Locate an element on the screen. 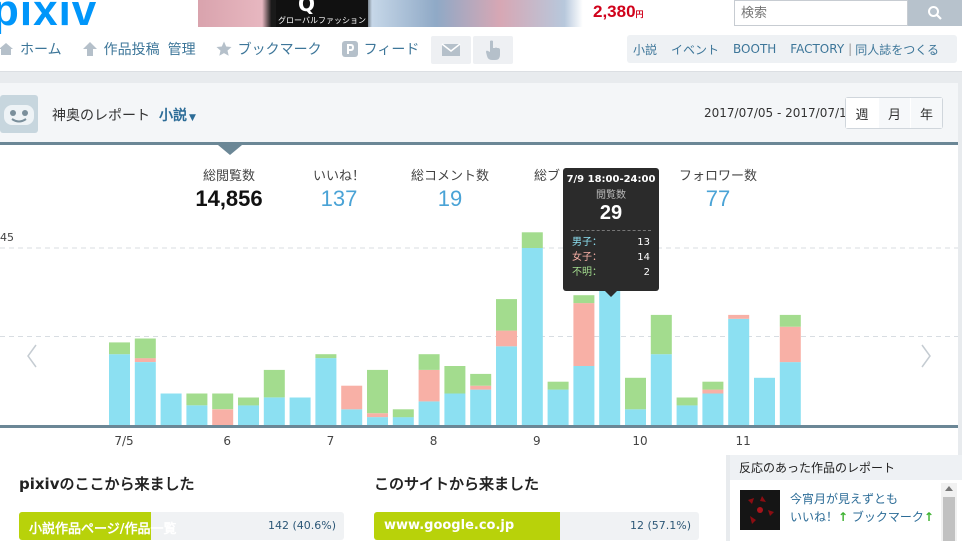 The image size is (962, 541). mail-icon is located at coordinates (451, 49).